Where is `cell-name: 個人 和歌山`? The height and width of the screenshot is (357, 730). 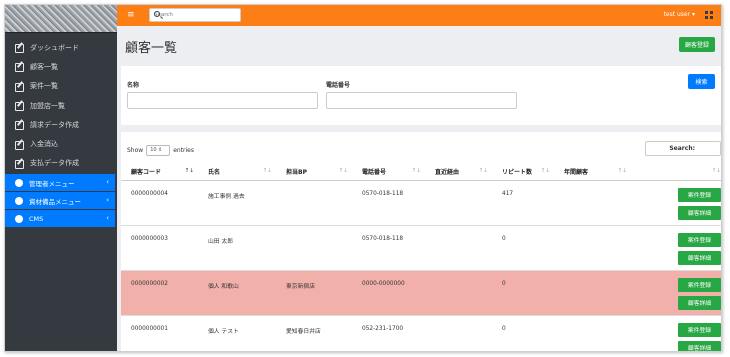
cell-name: 個人 和歌山 is located at coordinates (237, 292).